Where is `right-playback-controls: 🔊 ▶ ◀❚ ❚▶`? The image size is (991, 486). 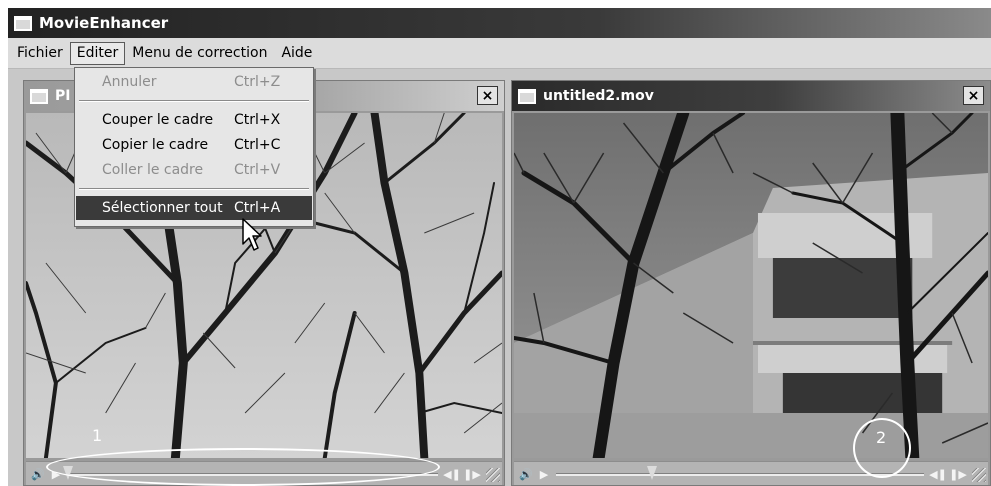 right-playback-controls: 🔊 ▶ ◀❚ ❚▶ is located at coordinates (751, 473).